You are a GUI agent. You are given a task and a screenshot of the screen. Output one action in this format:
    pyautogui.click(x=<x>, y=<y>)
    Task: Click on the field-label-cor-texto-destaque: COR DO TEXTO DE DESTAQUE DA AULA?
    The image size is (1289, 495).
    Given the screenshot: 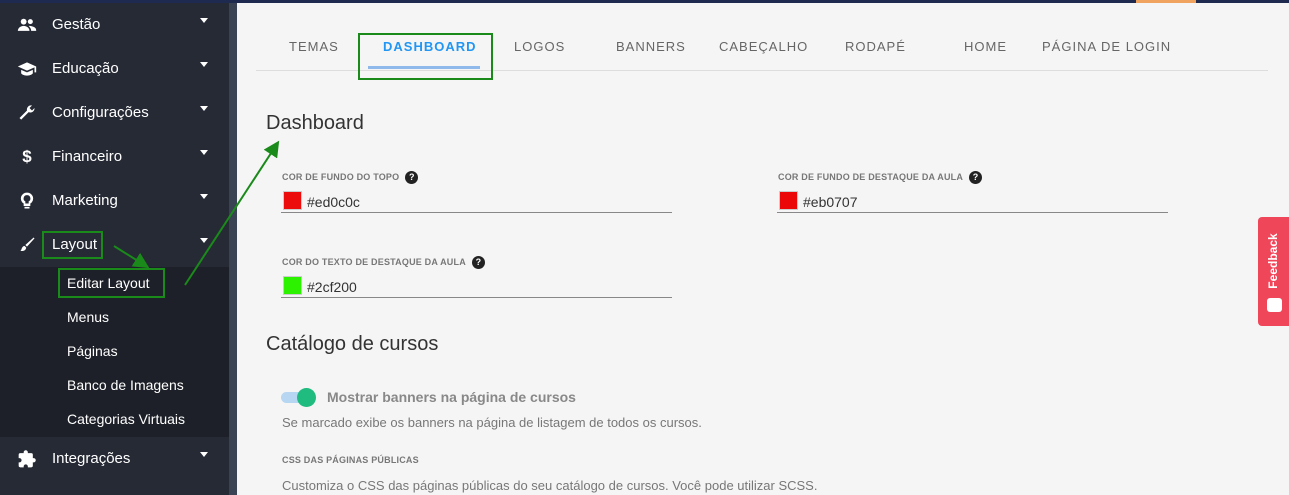 What is the action you would take?
    pyautogui.click(x=383, y=262)
    